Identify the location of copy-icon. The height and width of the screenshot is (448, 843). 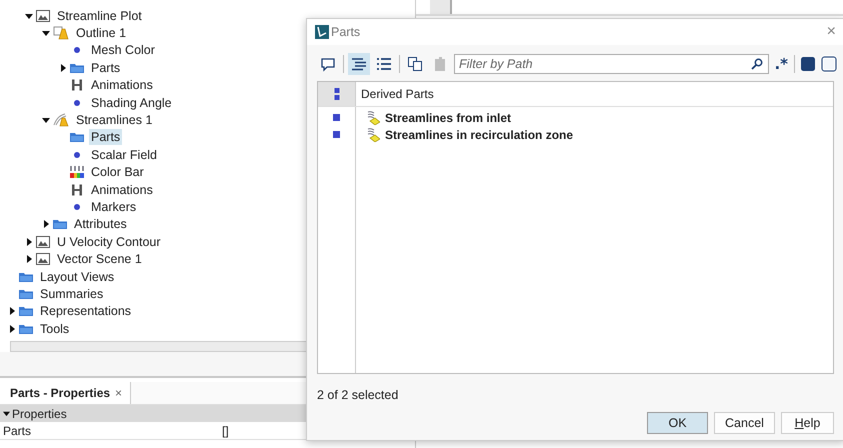
(415, 64).